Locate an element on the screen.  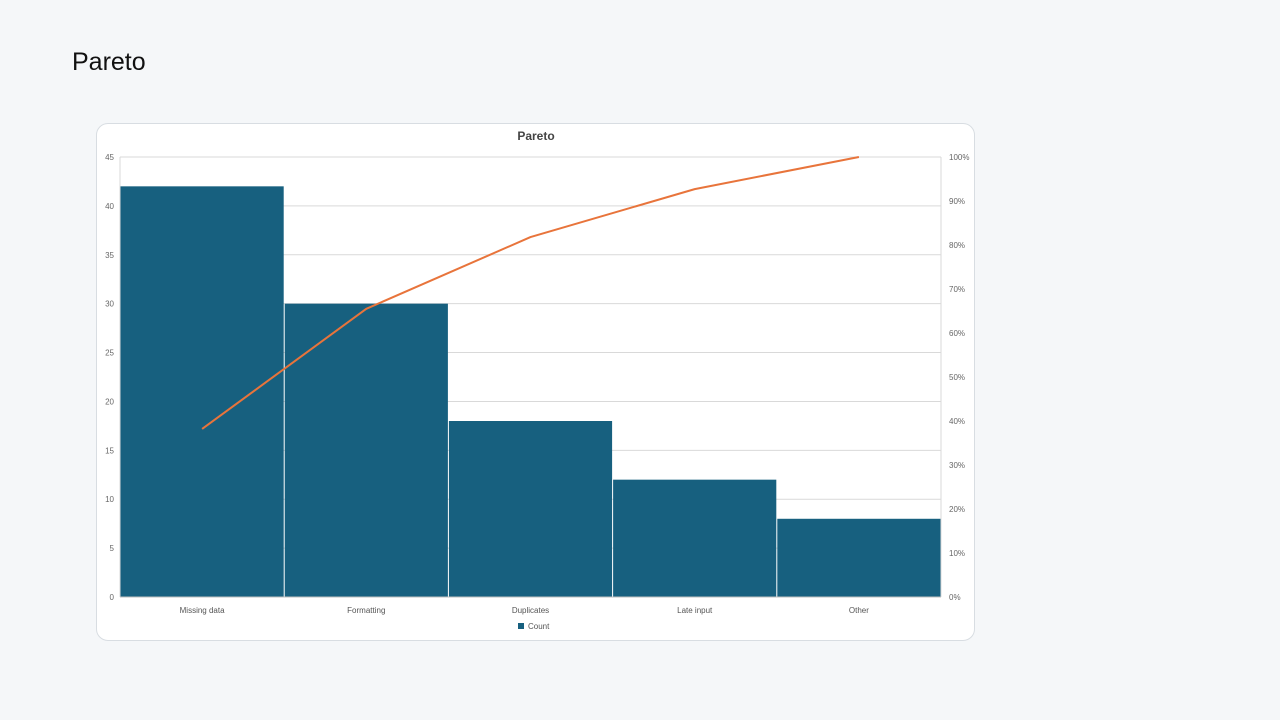
x-tick-label: Formatting is located at coordinates (366, 610).